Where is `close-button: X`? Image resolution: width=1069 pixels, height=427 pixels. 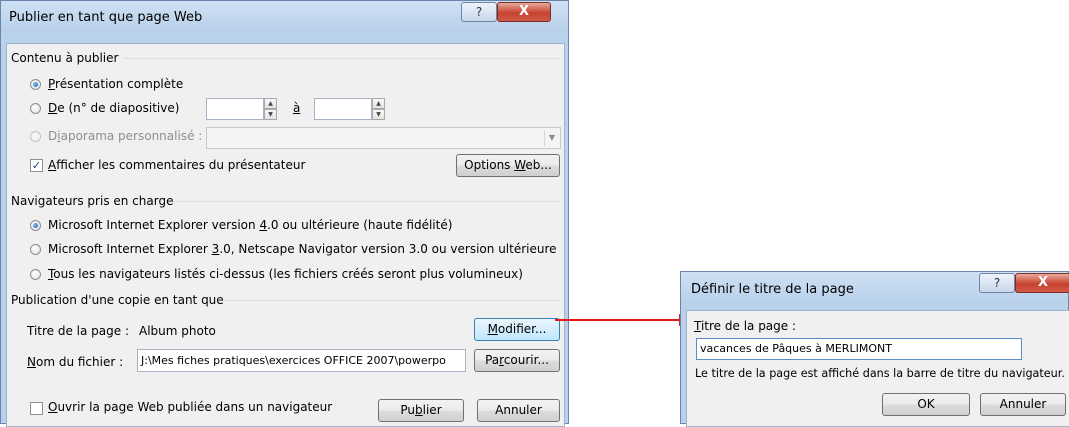 close-button: X is located at coordinates (524, 12).